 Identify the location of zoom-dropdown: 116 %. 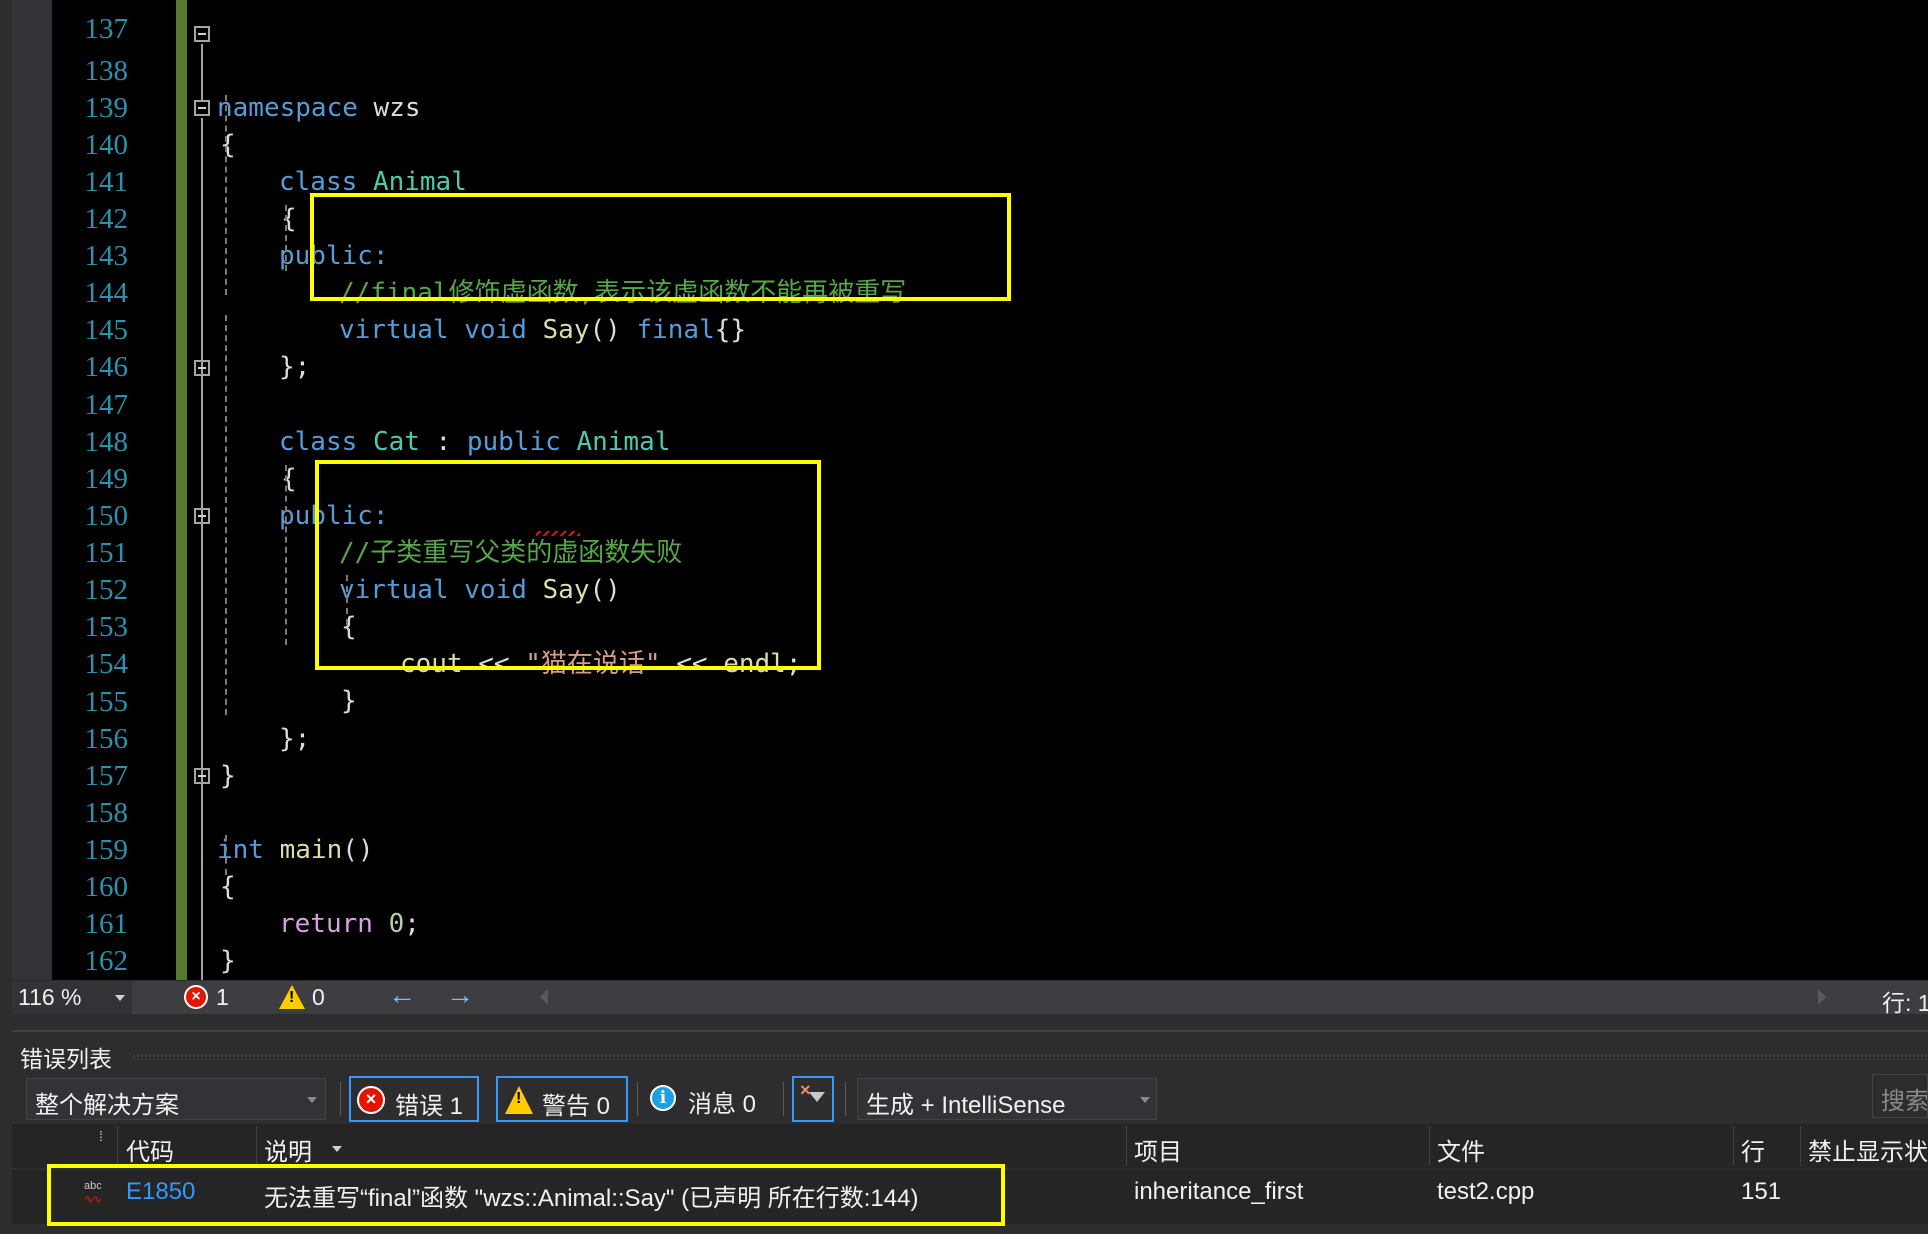
(72, 997).